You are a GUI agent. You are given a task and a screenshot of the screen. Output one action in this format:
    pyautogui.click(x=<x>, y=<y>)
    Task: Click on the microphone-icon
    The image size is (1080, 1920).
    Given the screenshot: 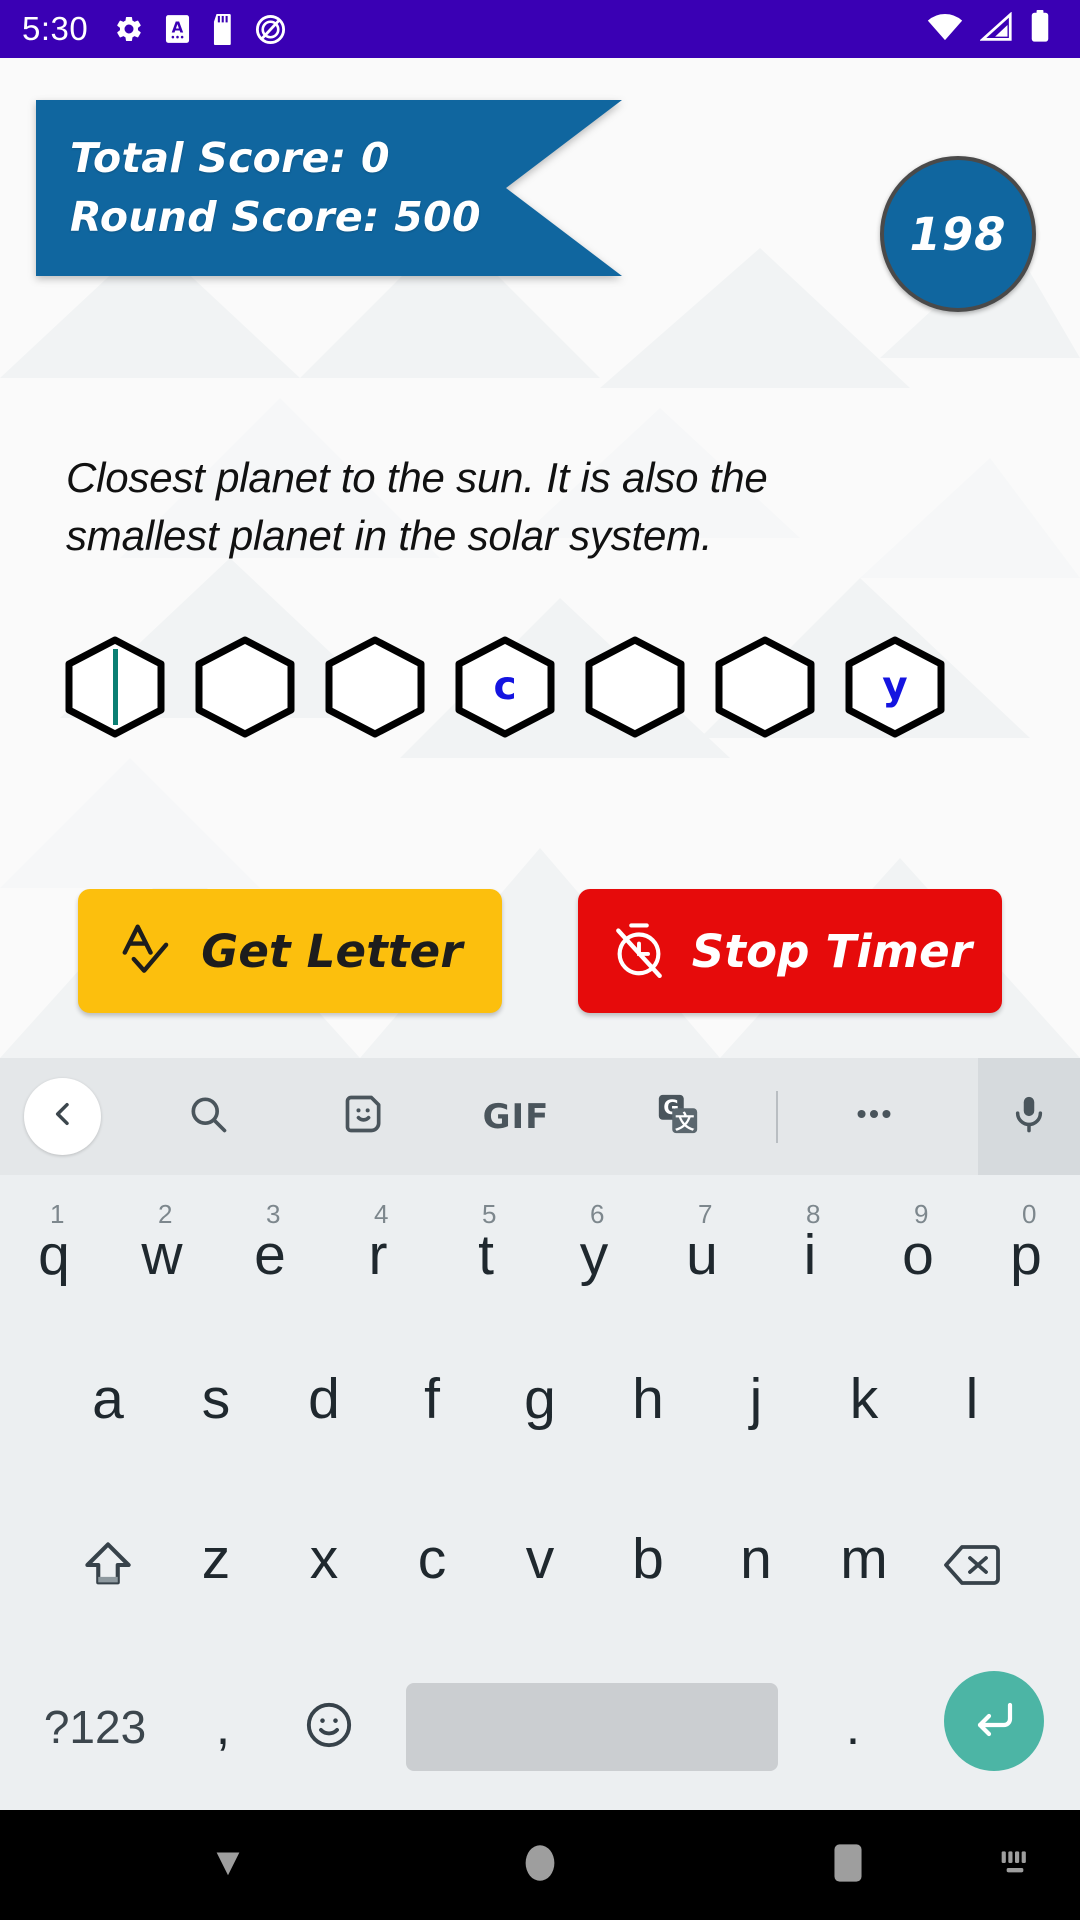 What is the action you would take?
    pyautogui.click(x=1029, y=1116)
    